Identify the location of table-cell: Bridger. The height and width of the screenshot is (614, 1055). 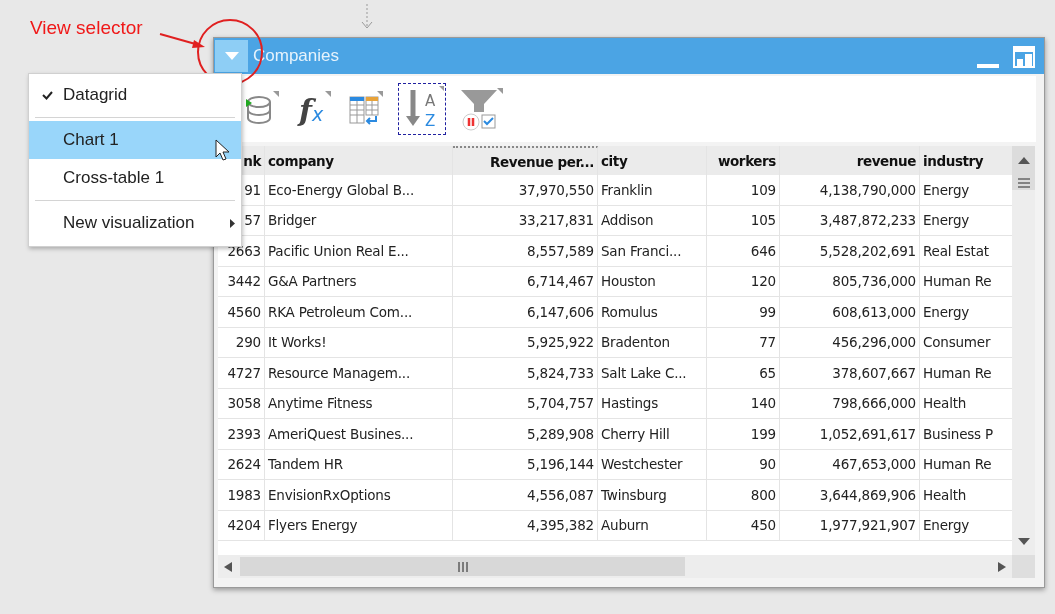
(359, 220).